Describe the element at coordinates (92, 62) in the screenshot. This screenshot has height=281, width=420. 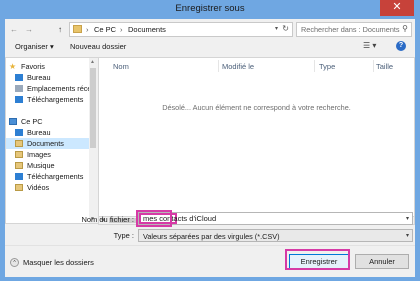
I see `scroll-up-icon: ▲` at that location.